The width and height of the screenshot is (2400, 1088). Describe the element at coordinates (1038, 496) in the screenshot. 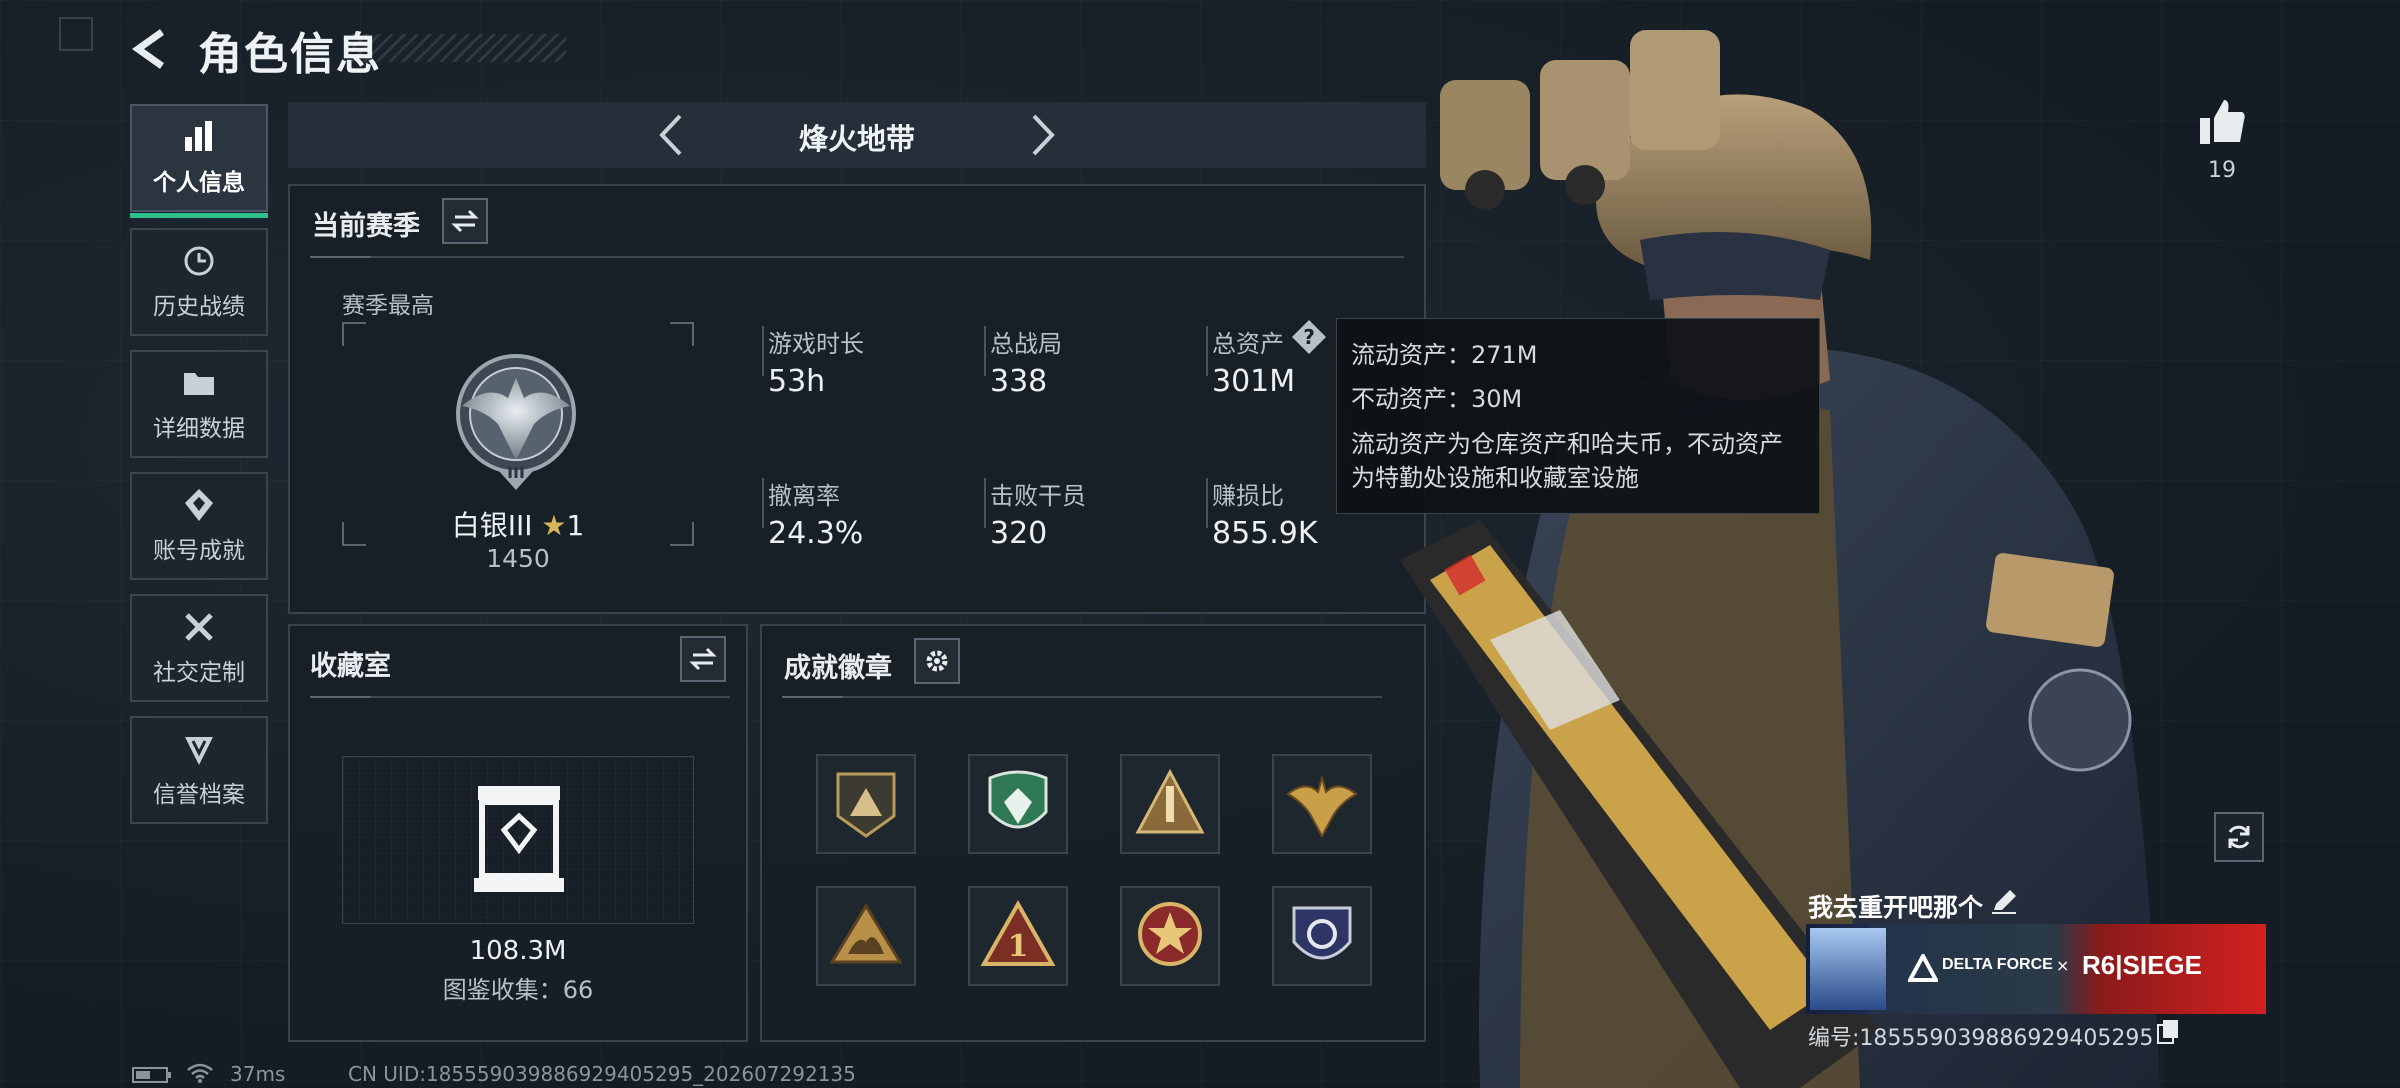

I see `stat-label: 击败干员` at that location.